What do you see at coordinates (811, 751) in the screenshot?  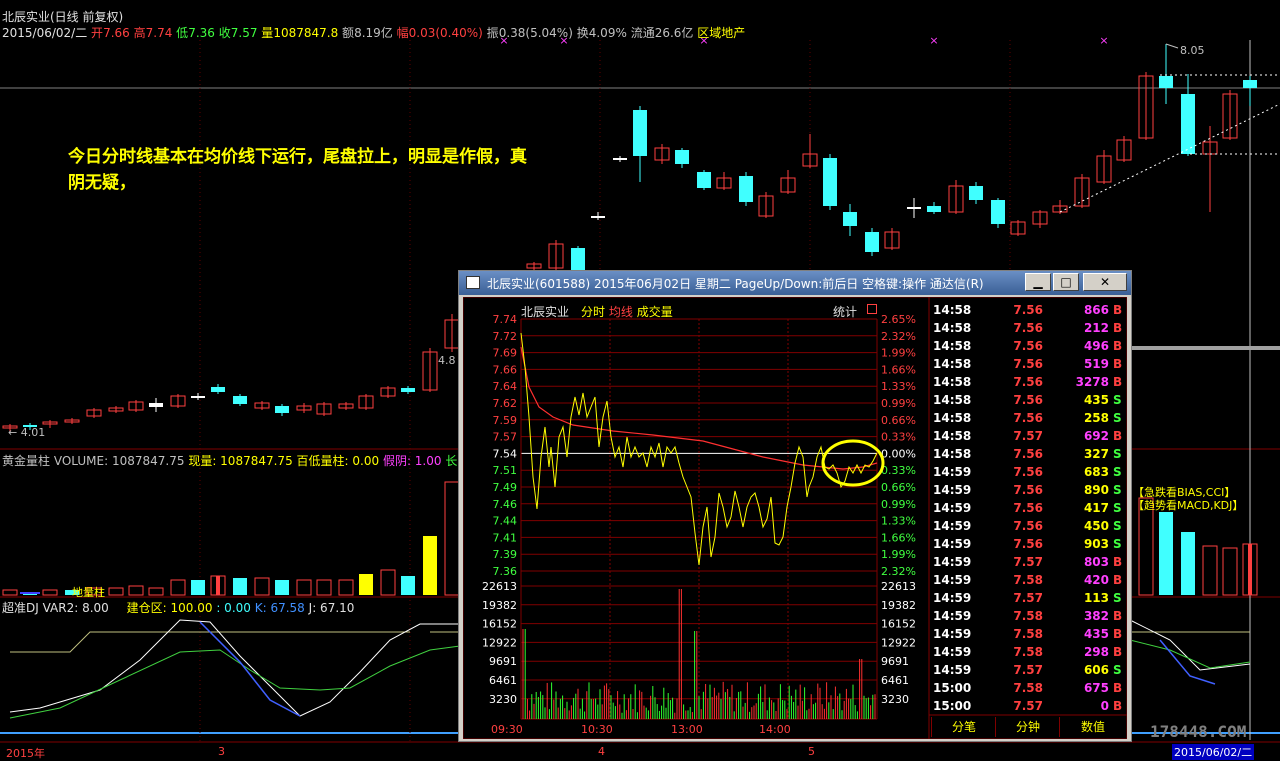 I see `time-axis-5: 5` at bounding box center [811, 751].